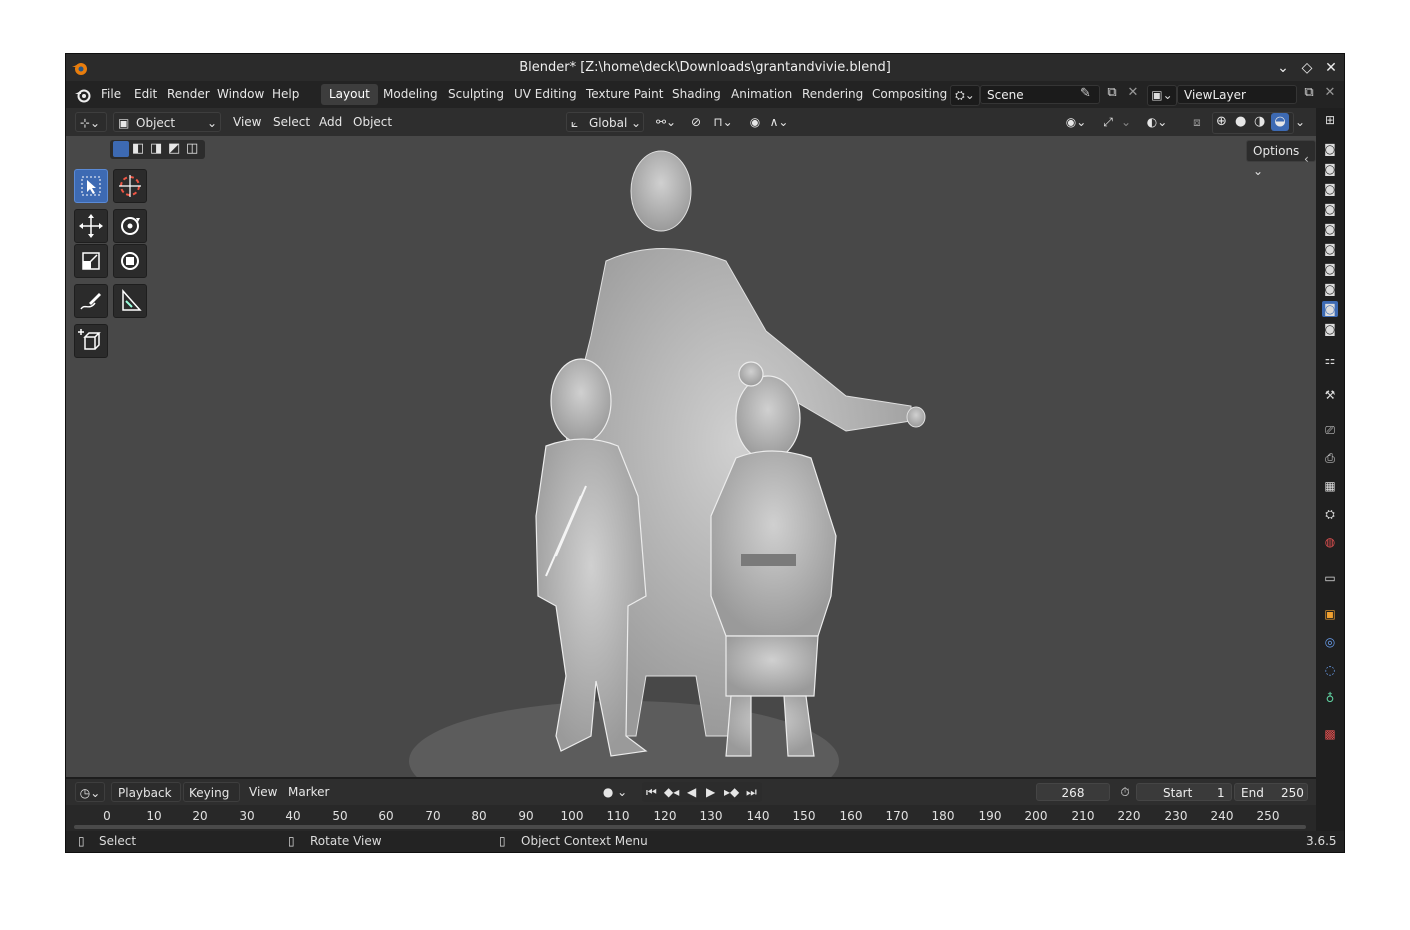 The height and width of the screenshot is (930, 1410). Describe the element at coordinates (1300, 122) in the screenshot. I see `shading-options-icon: ⌄` at that location.